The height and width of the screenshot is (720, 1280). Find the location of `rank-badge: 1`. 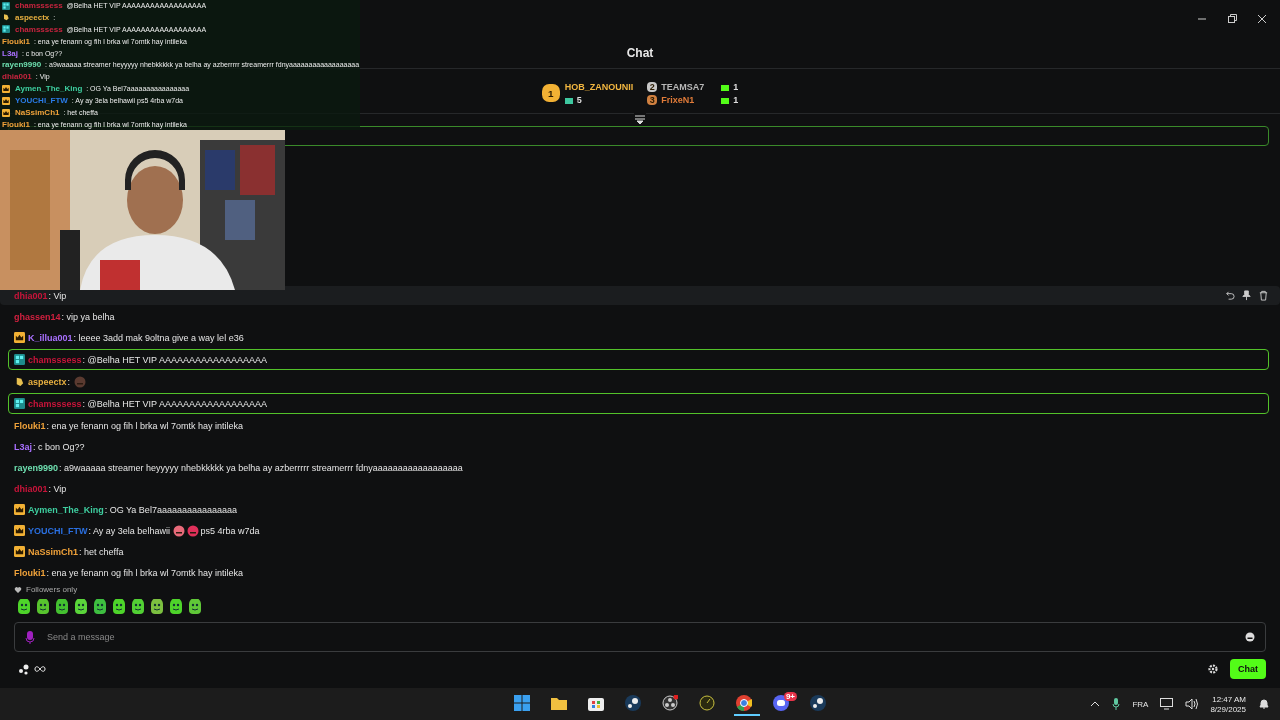

rank-badge: 1 is located at coordinates (550, 93).